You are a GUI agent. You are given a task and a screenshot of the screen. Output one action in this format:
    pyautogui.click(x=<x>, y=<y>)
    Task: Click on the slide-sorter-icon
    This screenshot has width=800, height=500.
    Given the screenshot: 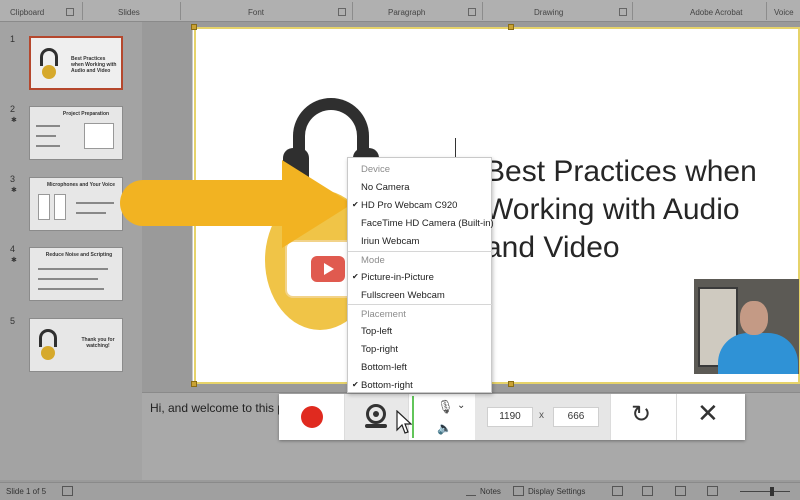 What is the action you would take?
    pyautogui.click(x=647, y=491)
    